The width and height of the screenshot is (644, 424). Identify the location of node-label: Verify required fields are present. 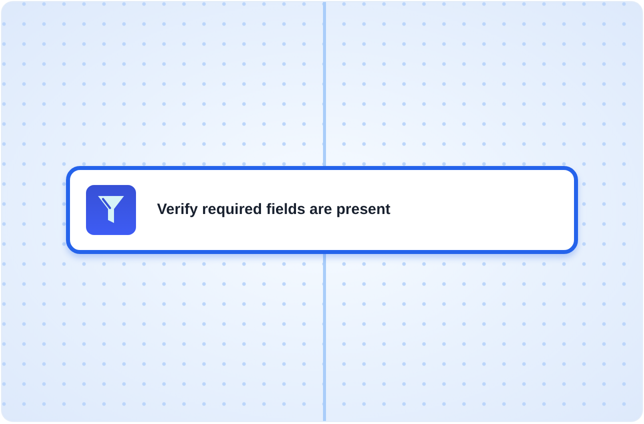
(273, 209).